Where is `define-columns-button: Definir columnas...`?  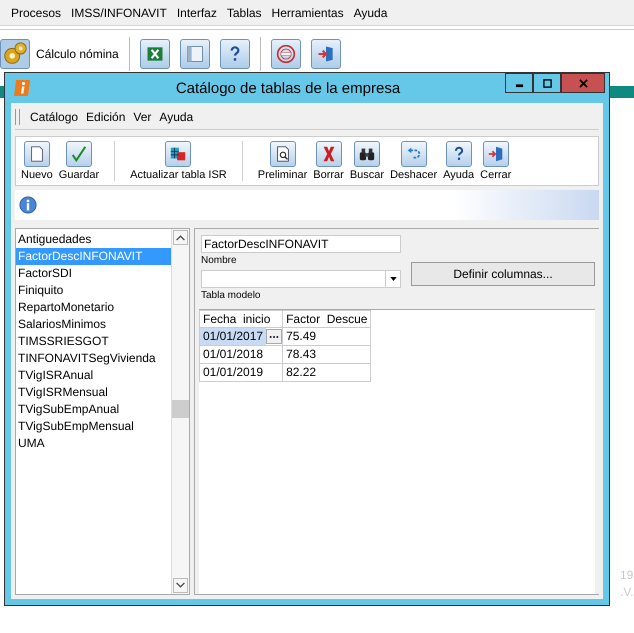
define-columns-button: Definir columnas... is located at coordinates (503, 274).